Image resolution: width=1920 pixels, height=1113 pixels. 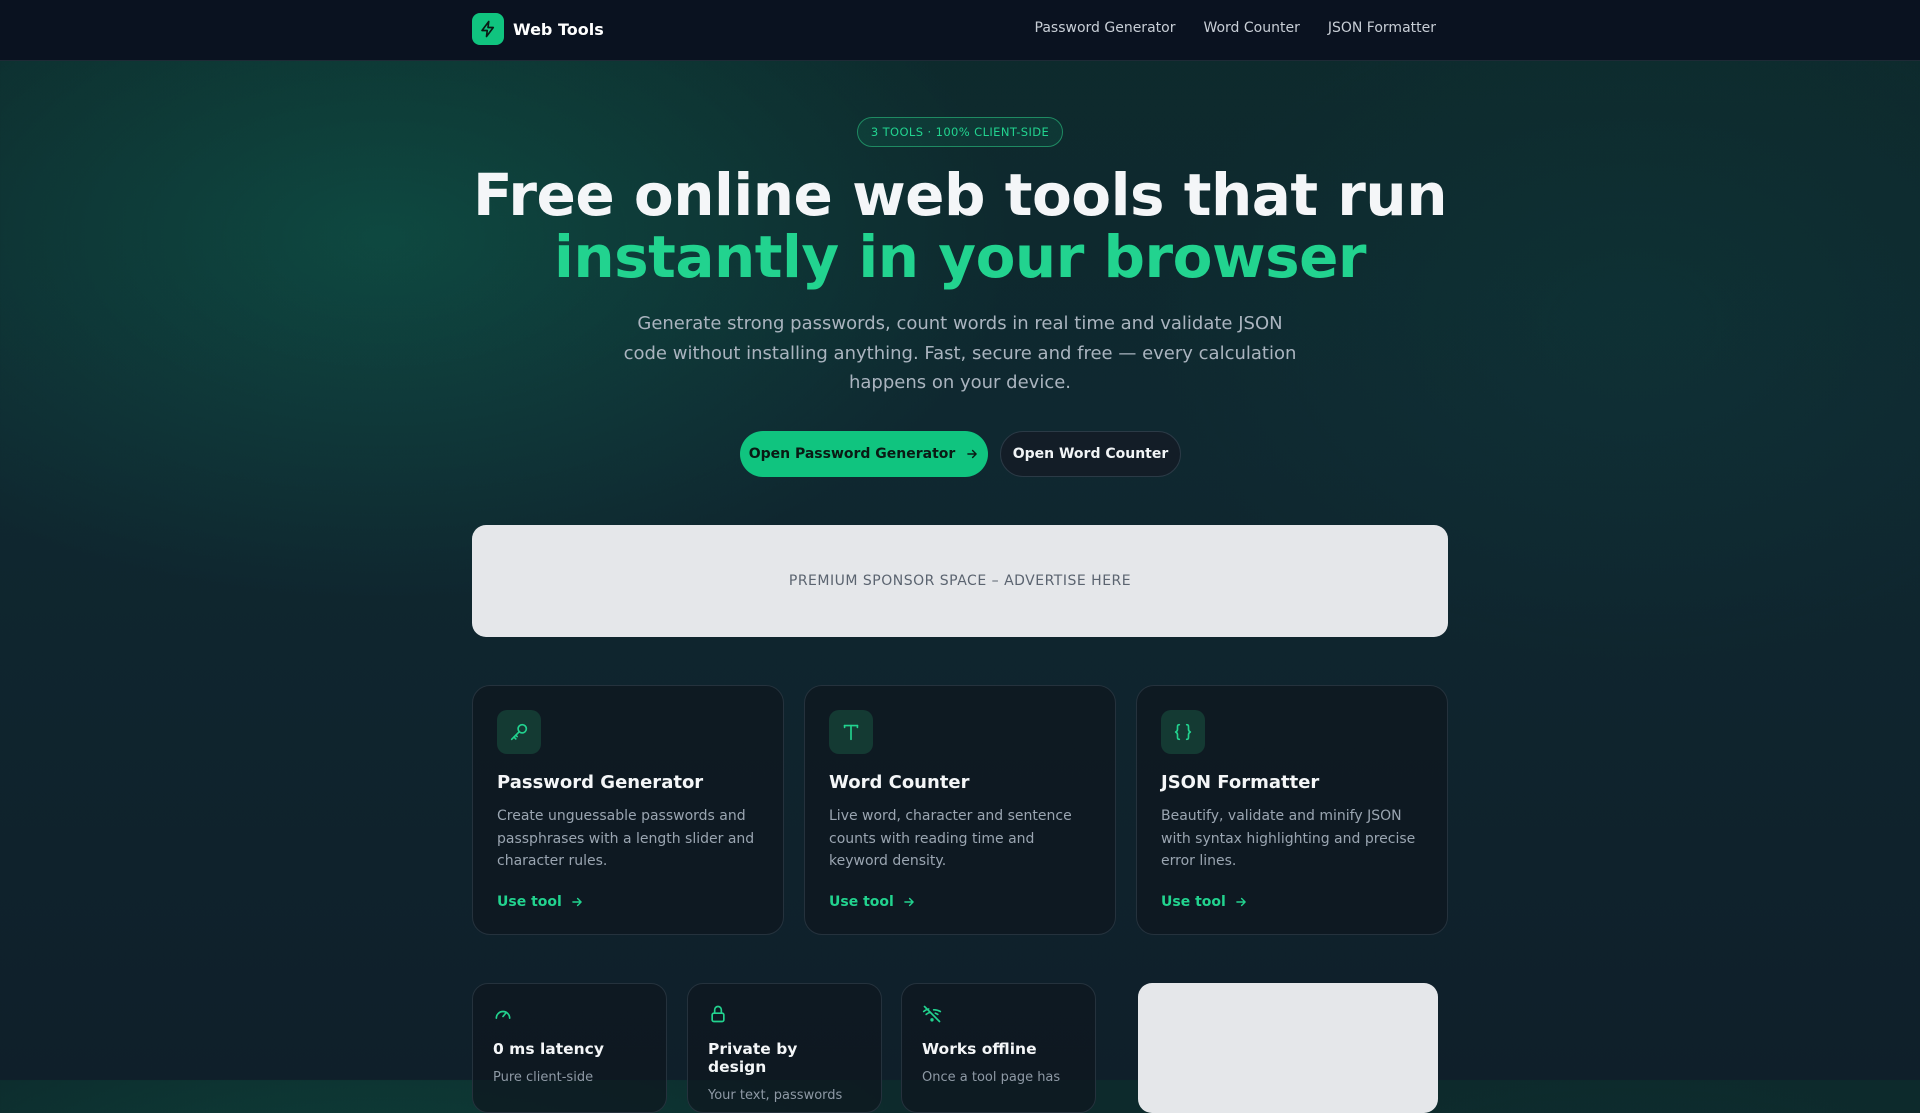 What do you see at coordinates (1251, 28) in the screenshot?
I see `nav-link-word-counter: Word Counter` at bounding box center [1251, 28].